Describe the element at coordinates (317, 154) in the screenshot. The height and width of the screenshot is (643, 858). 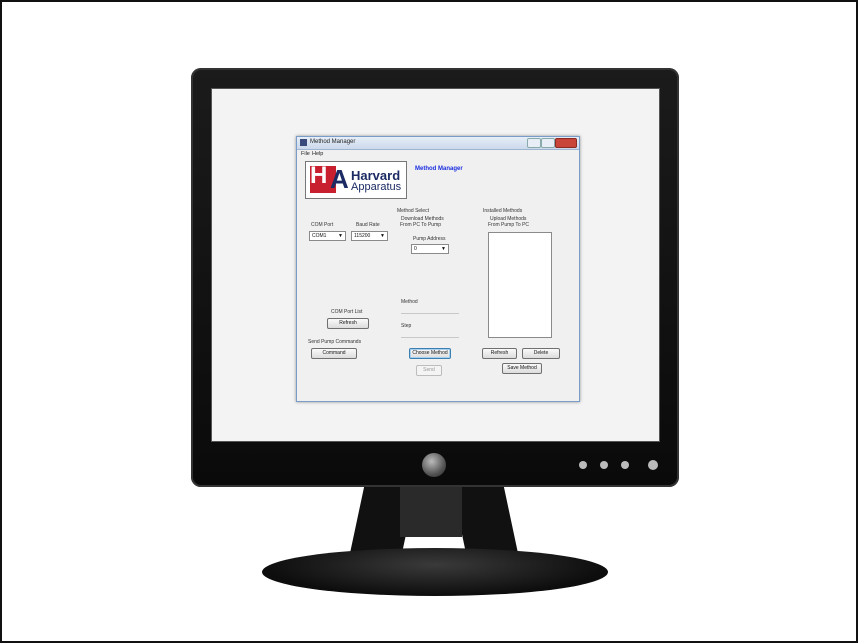
I see `menu-help: Help` at that location.